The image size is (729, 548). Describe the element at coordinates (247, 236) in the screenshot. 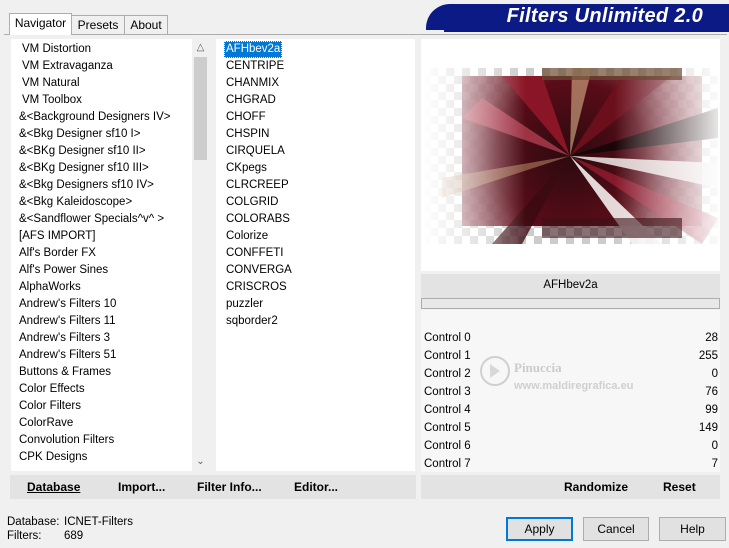

I see `filter-item: Colorize` at that location.